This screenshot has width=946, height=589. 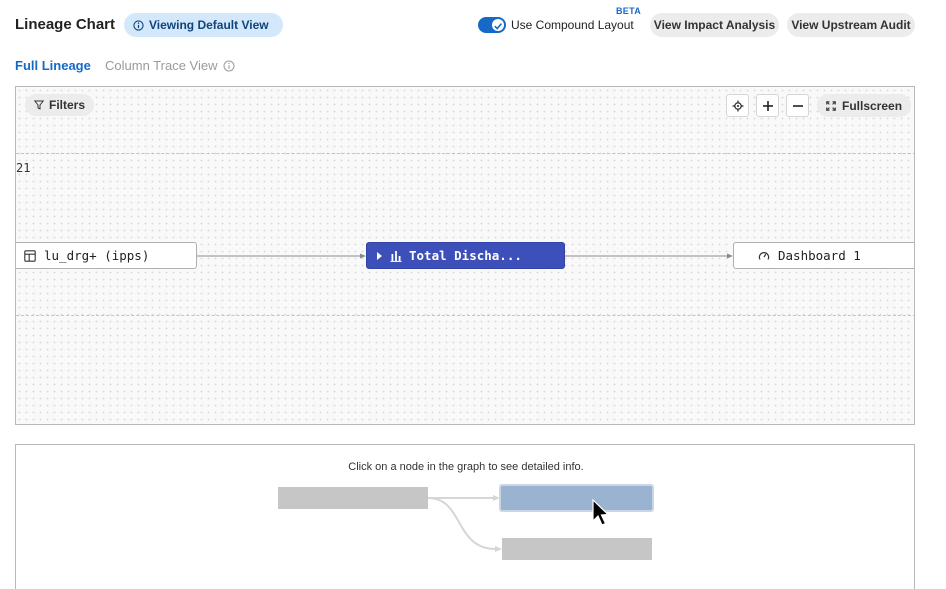 What do you see at coordinates (764, 255) in the screenshot?
I see `gauge-icon` at bounding box center [764, 255].